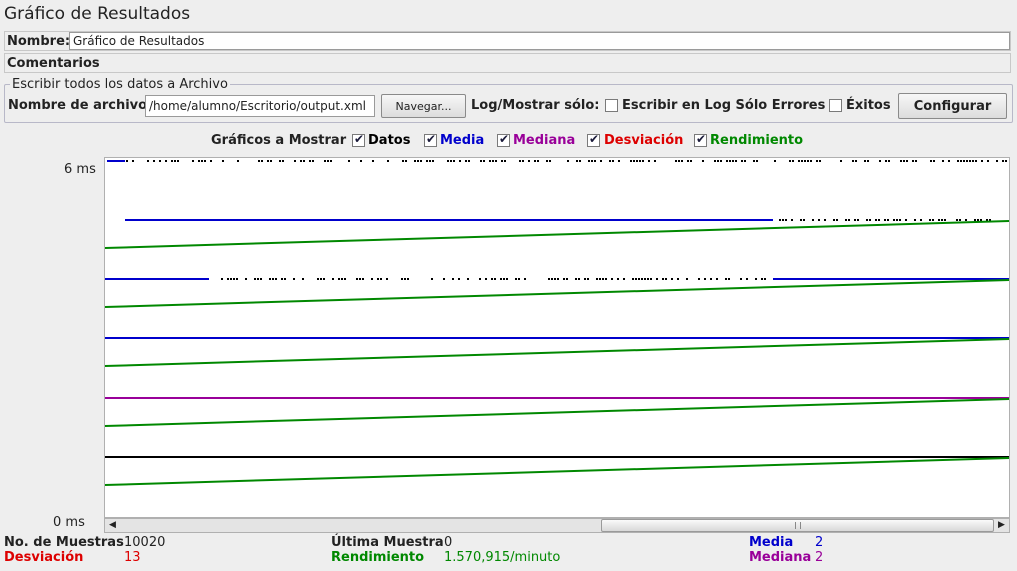  I want to click on deviation-label: Desviación, so click(44, 557).